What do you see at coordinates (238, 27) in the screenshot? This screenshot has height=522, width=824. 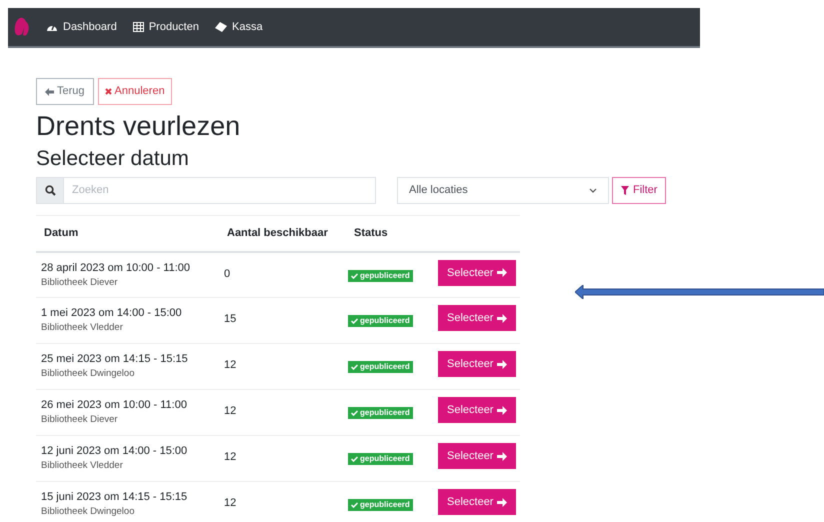 I see `nav-link: Kassa` at bounding box center [238, 27].